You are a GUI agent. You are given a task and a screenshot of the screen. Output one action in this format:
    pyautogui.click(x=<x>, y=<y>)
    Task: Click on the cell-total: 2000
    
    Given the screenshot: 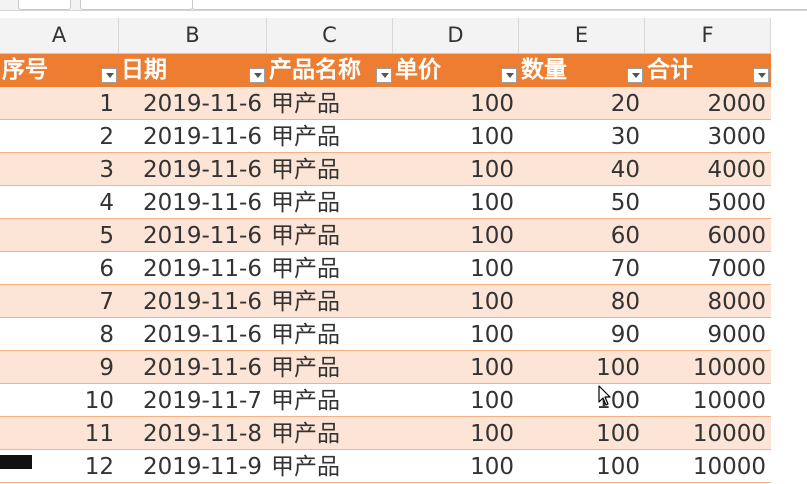 What is the action you would take?
    pyautogui.click(x=708, y=103)
    